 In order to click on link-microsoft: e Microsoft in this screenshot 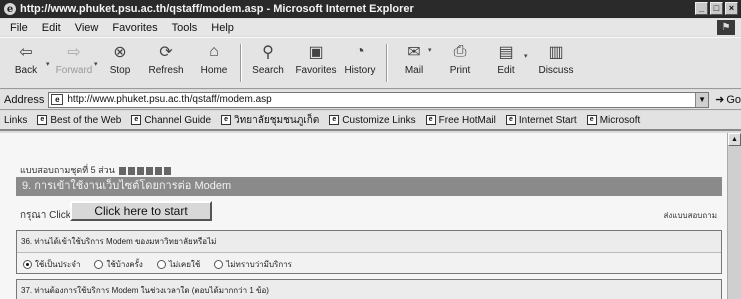, I will do `click(613, 120)`.